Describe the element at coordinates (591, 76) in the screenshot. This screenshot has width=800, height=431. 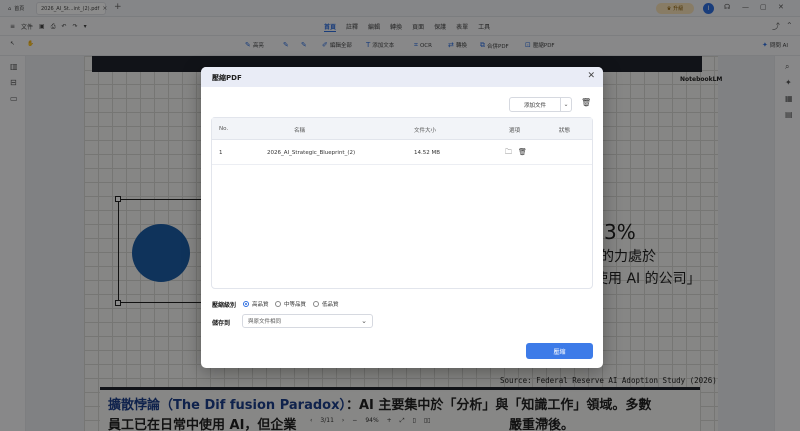
I see `close-icon: ✕` at that location.